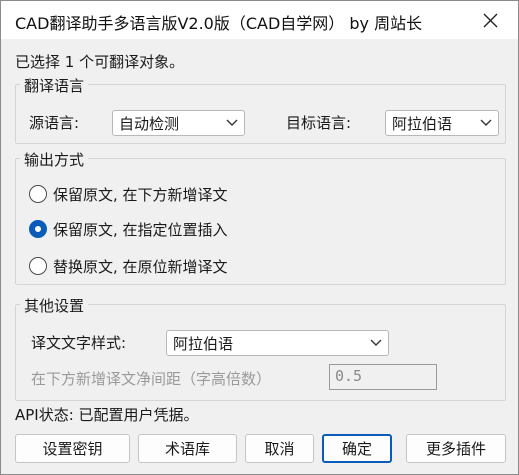 This screenshot has height=475, width=519. What do you see at coordinates (54, 305) in the screenshot?
I see `other-settings-group-title: 其他设置` at bounding box center [54, 305].